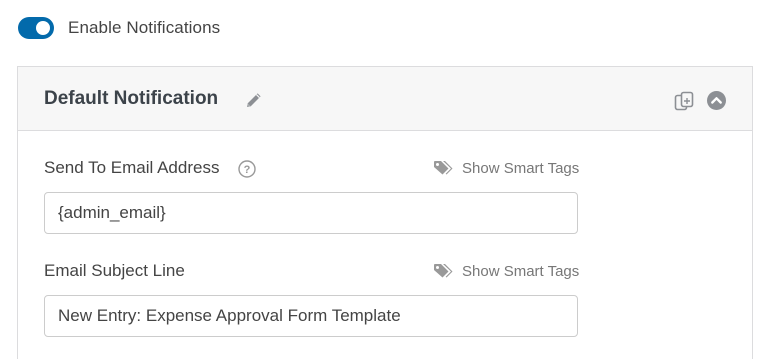 This screenshot has width=768, height=359. I want to click on clone-icon, so click(684, 101).